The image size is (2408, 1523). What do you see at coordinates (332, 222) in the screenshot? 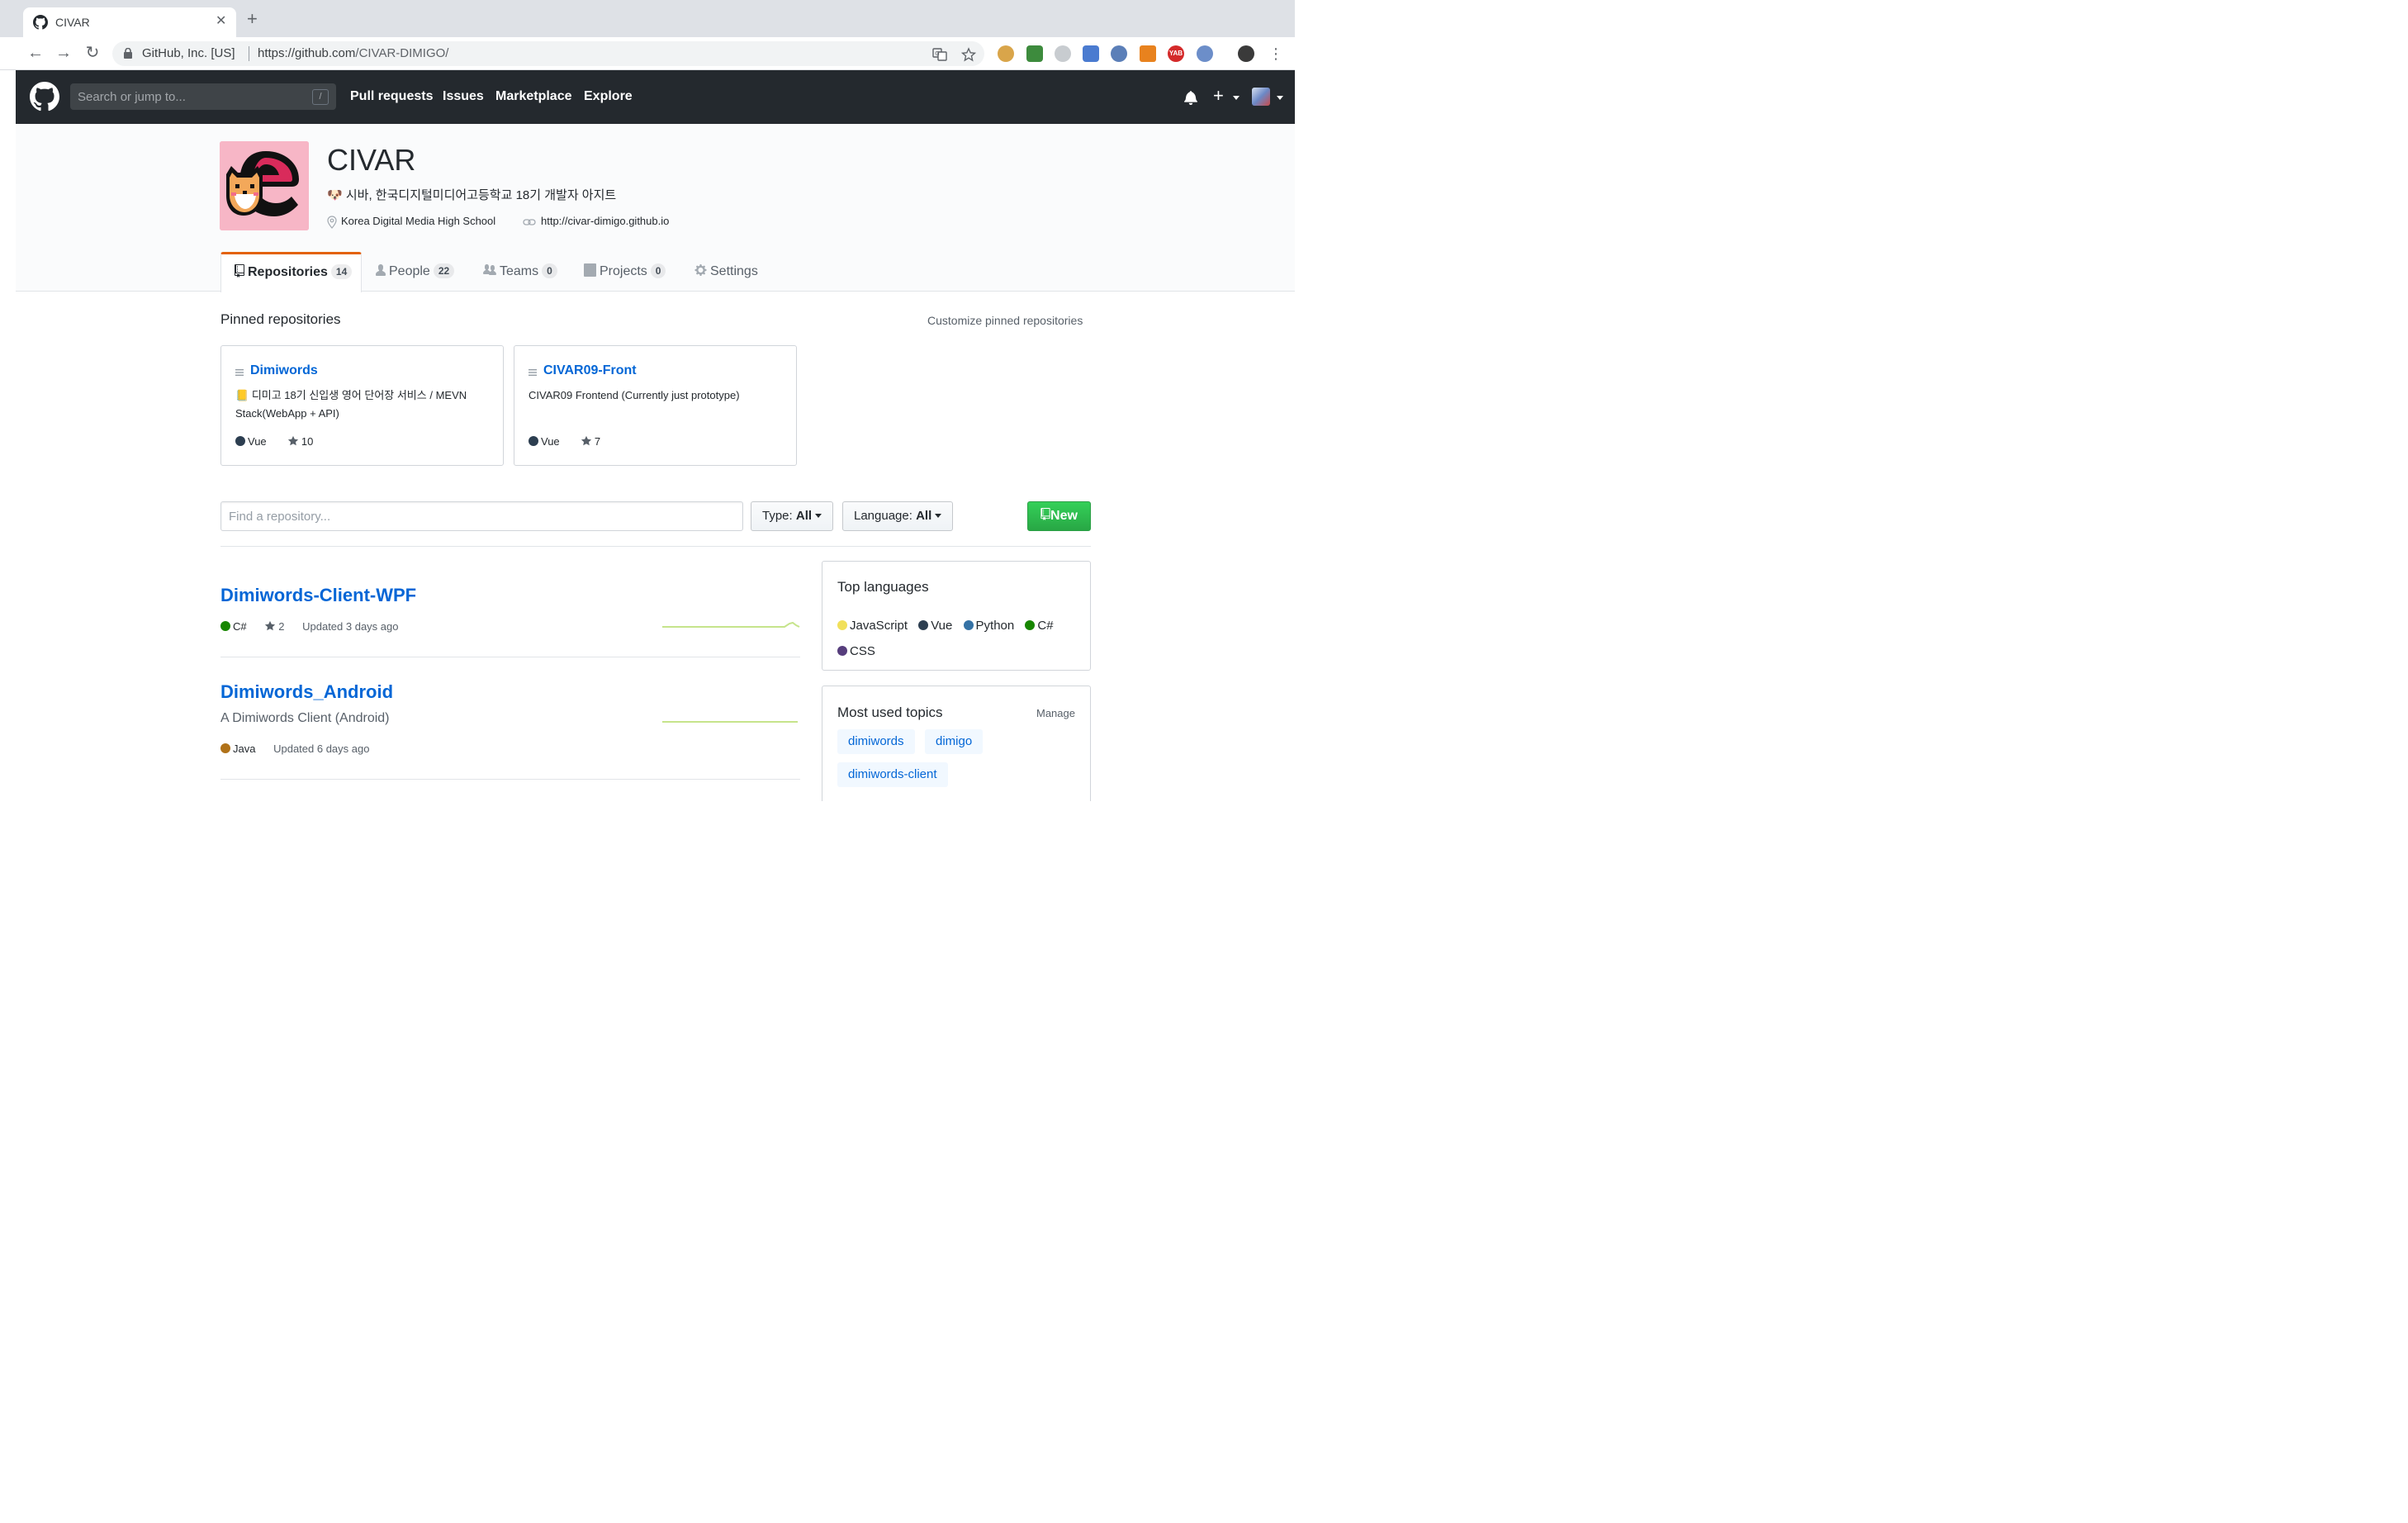
I see `location-pin-icon` at bounding box center [332, 222].